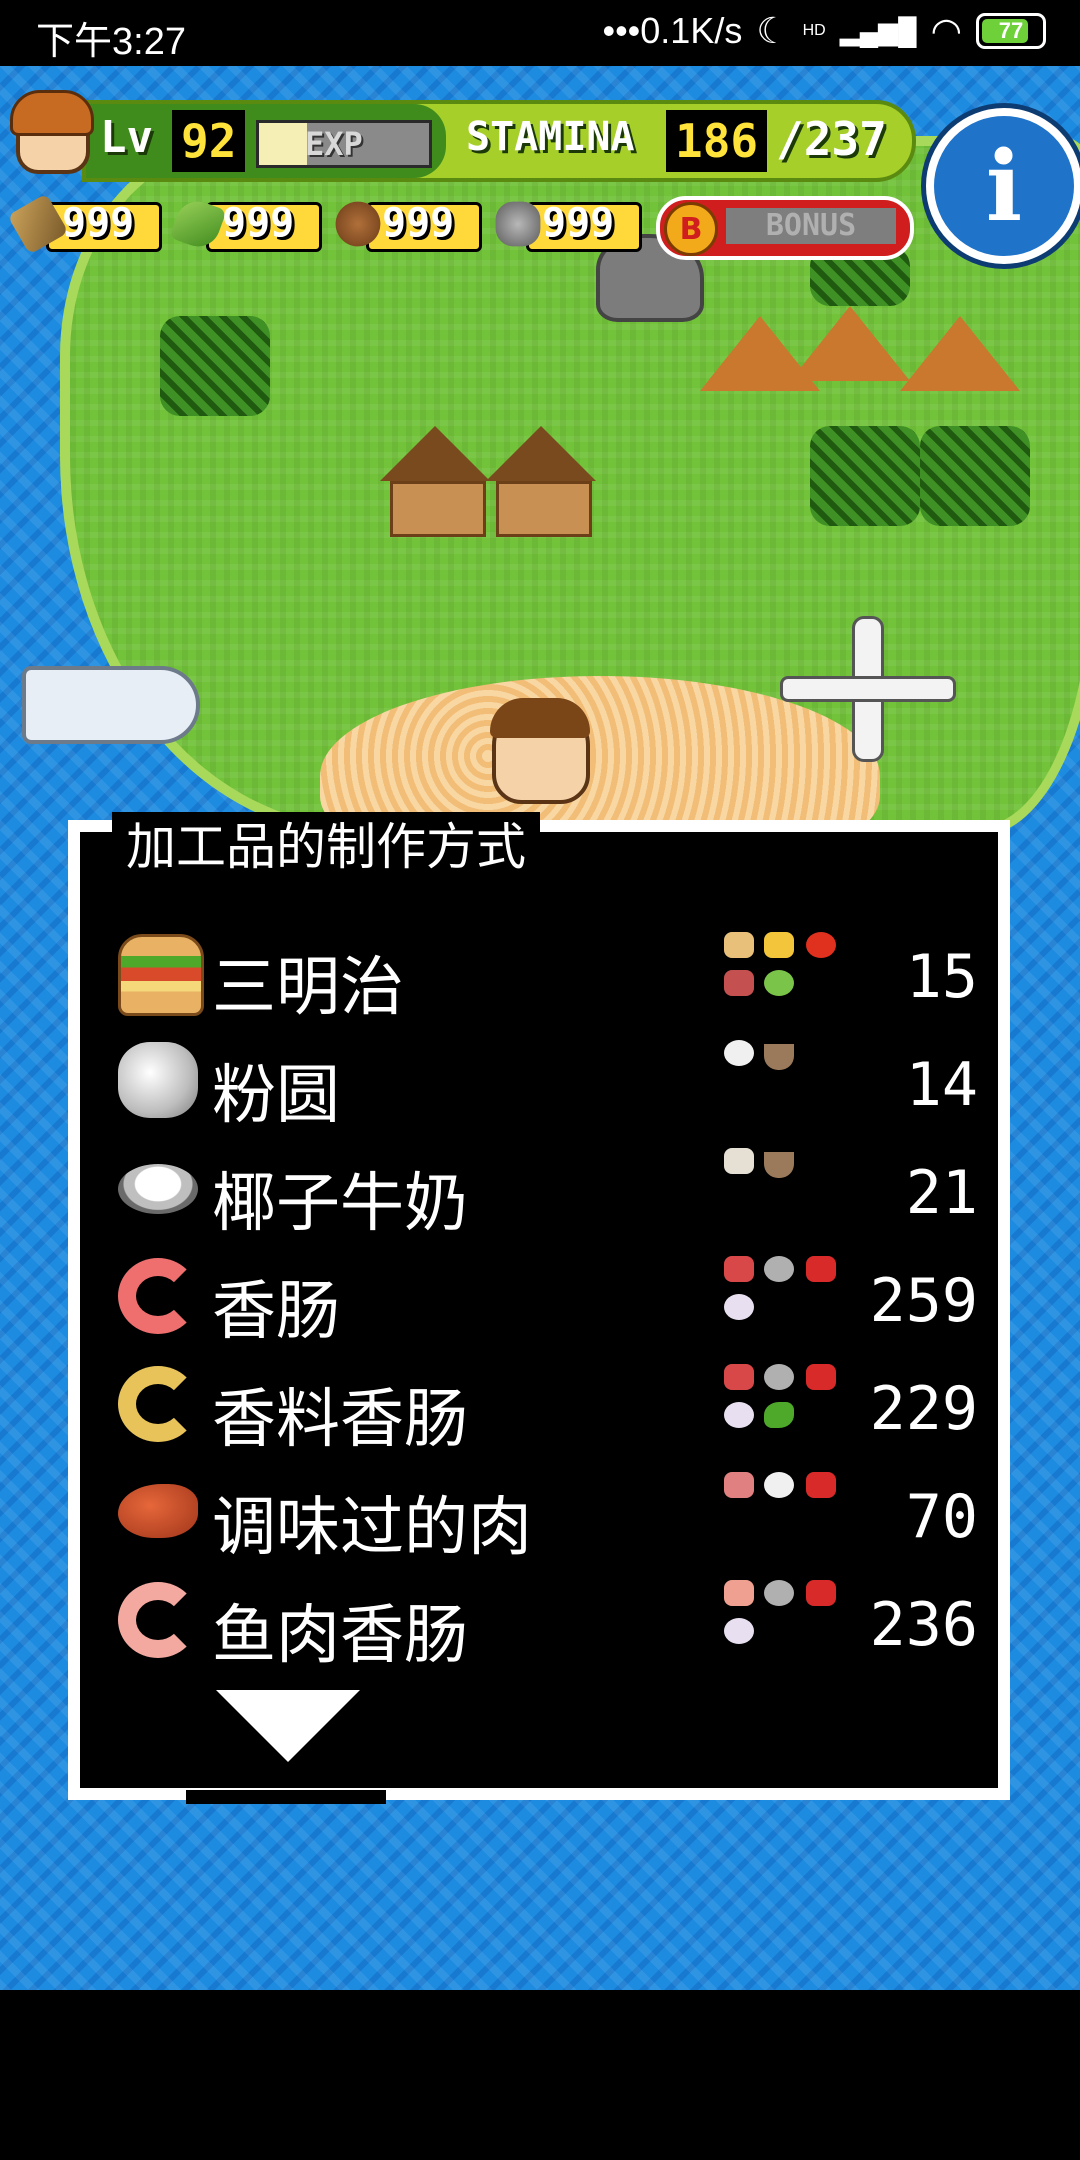  I want to click on meat-icon, so click(739, 983).